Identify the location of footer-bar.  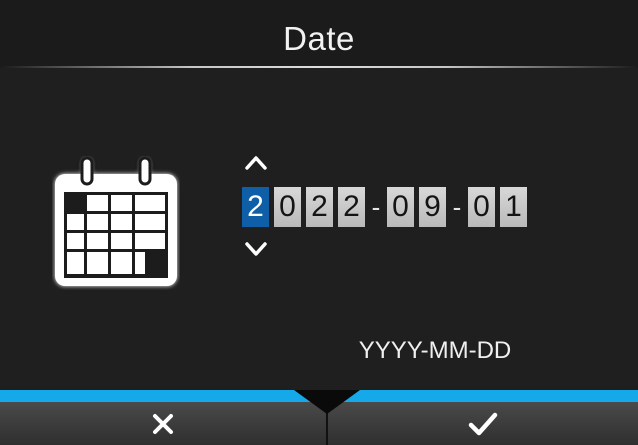
(319, 417).